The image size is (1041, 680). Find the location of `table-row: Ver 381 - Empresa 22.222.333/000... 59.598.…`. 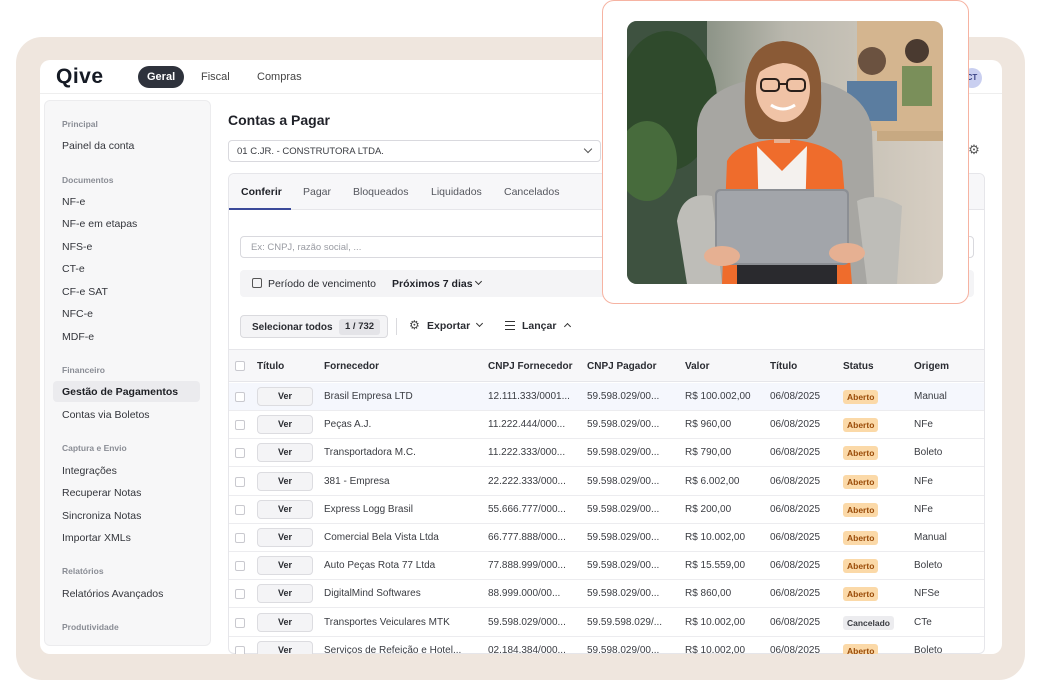

table-row: Ver 381 - Empresa 22.222.333/000... 59.598.… is located at coordinates (606, 482).